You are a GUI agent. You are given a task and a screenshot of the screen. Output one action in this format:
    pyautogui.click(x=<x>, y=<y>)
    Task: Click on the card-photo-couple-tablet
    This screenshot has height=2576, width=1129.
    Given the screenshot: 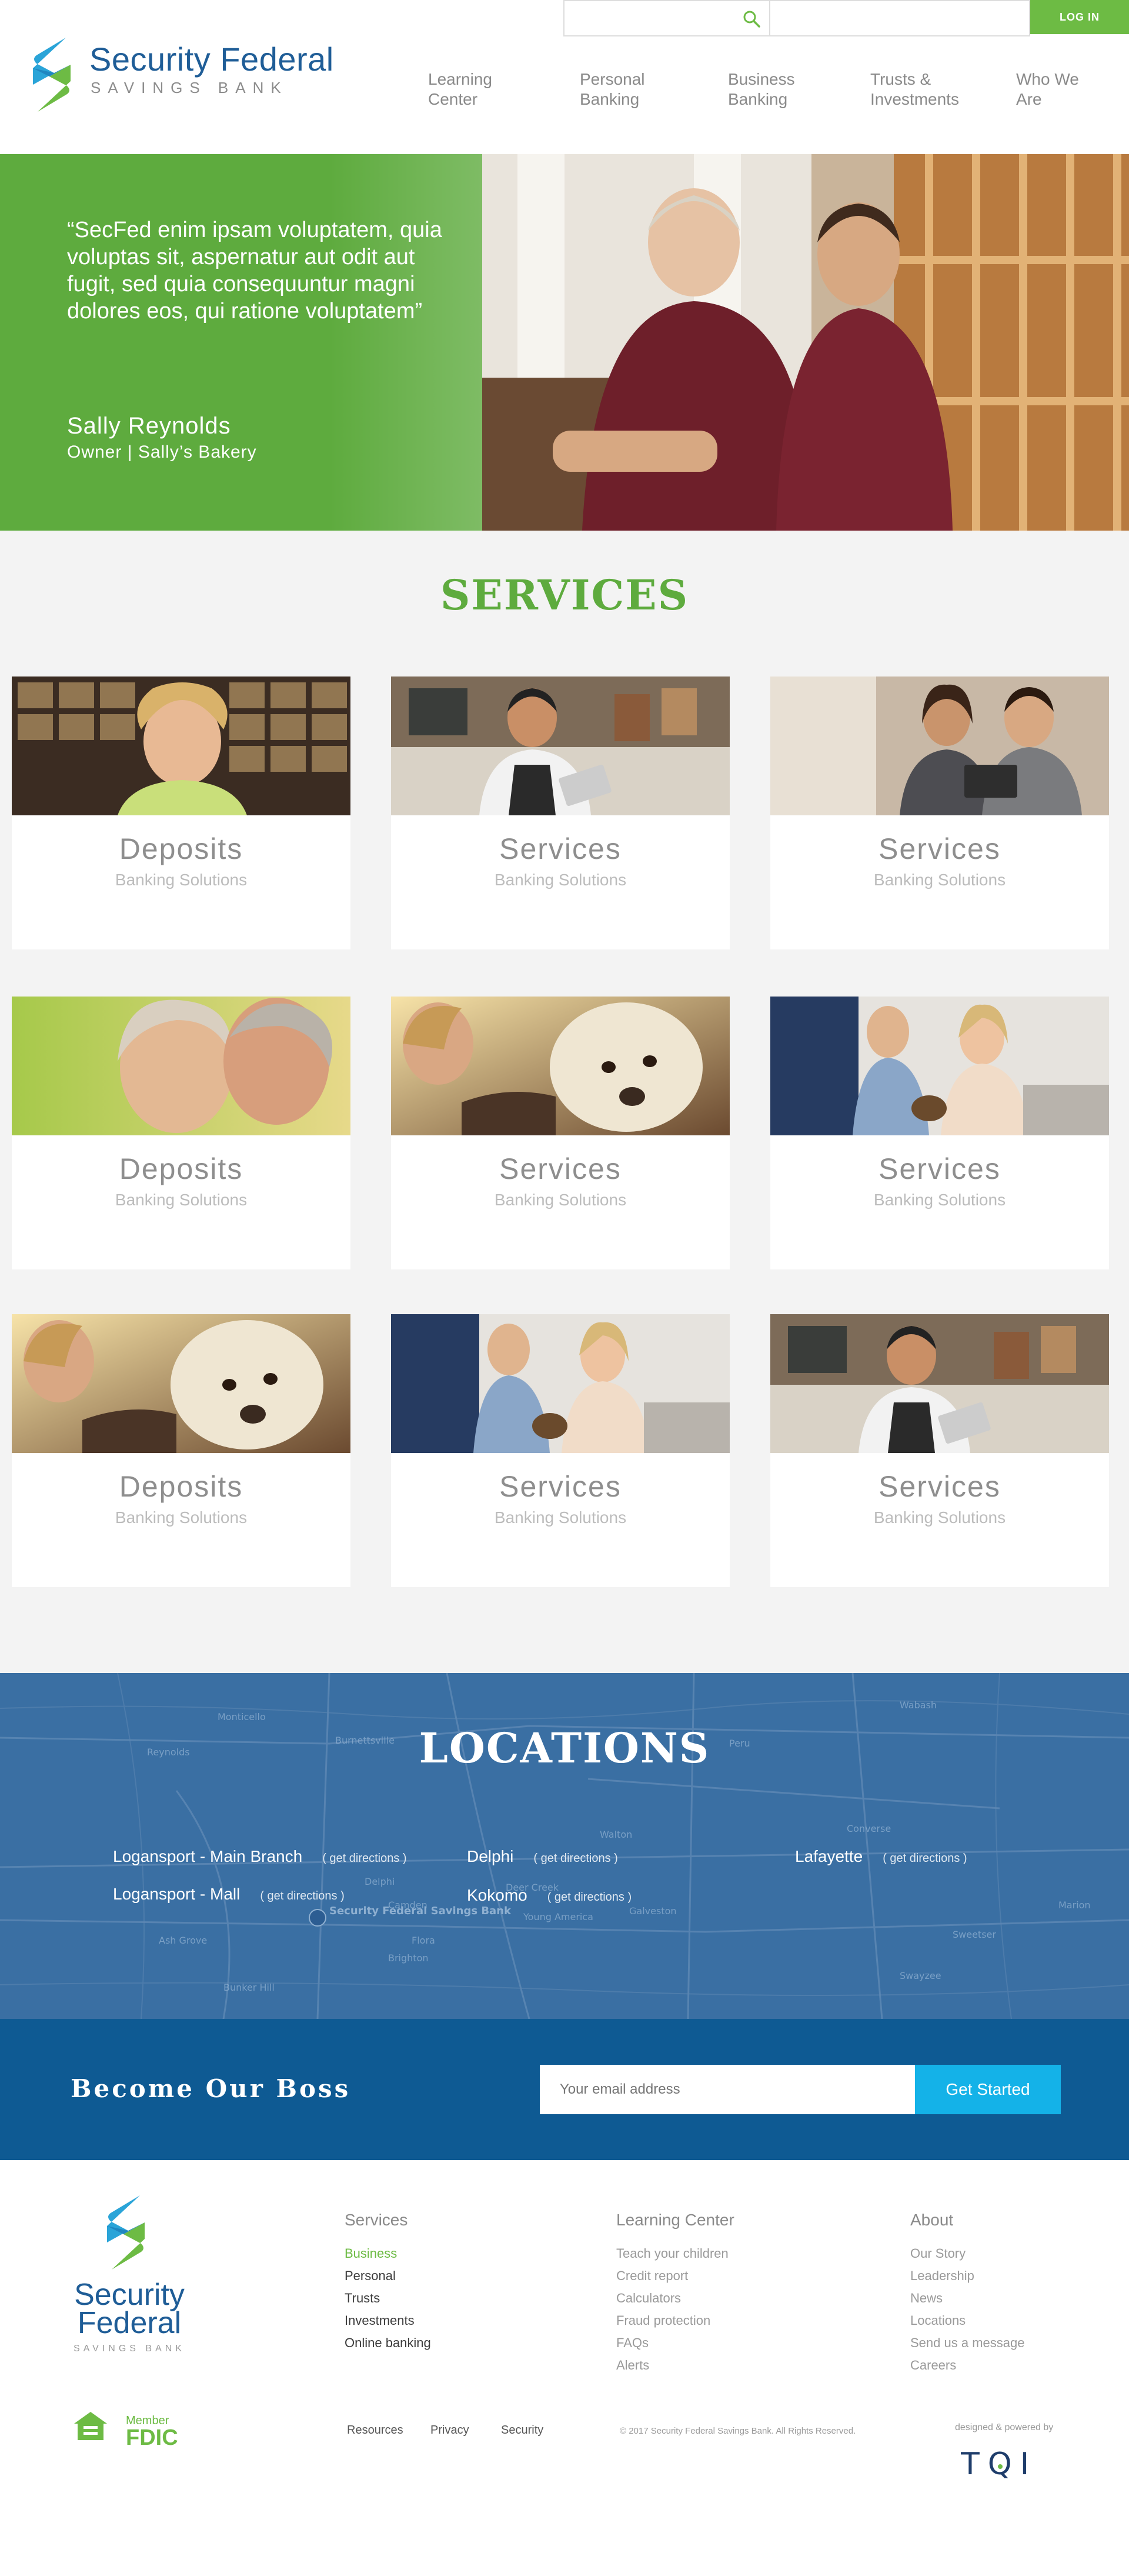 What is the action you would take?
    pyautogui.click(x=939, y=746)
    